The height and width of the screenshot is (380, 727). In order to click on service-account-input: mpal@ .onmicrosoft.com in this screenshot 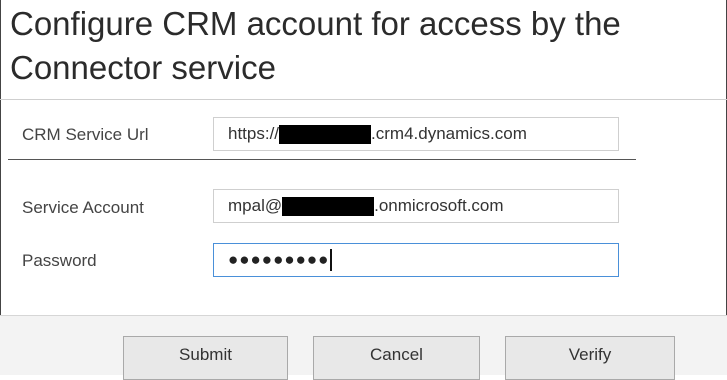, I will do `click(416, 206)`.